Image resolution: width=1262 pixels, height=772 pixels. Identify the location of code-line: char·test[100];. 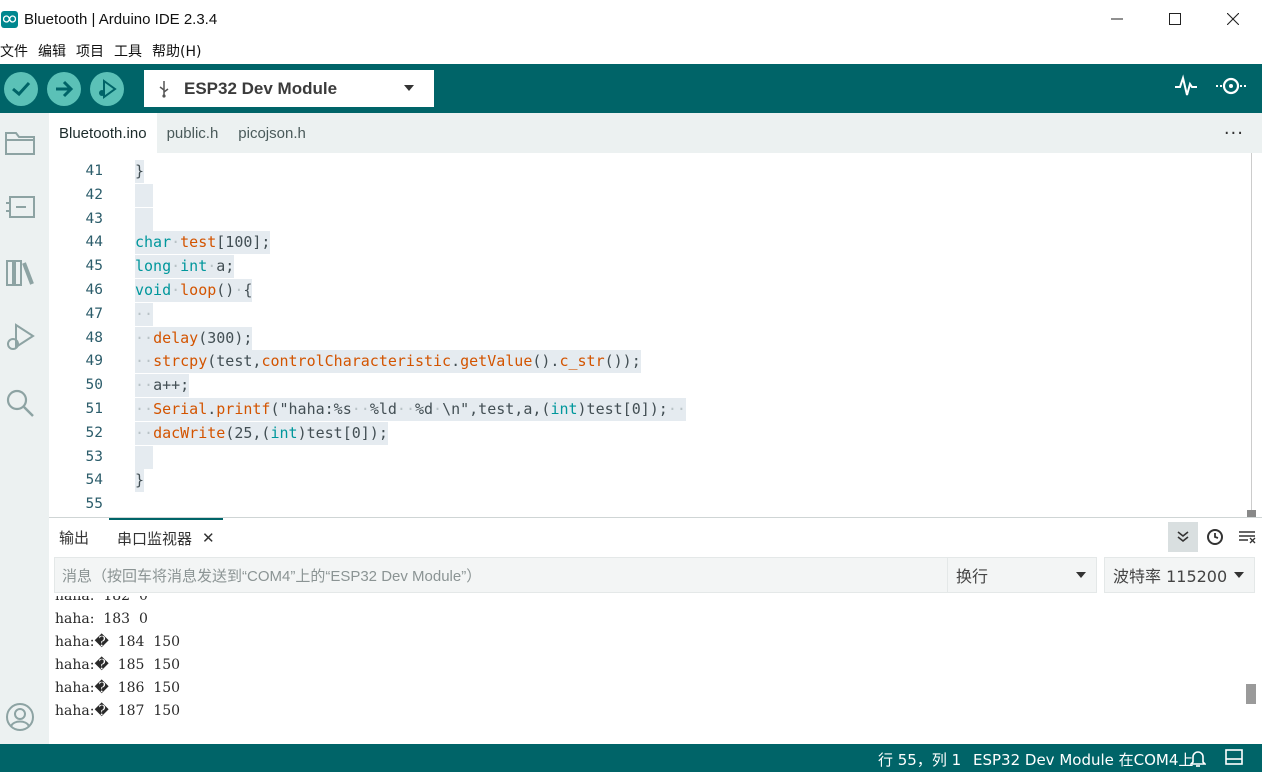
(203, 243).